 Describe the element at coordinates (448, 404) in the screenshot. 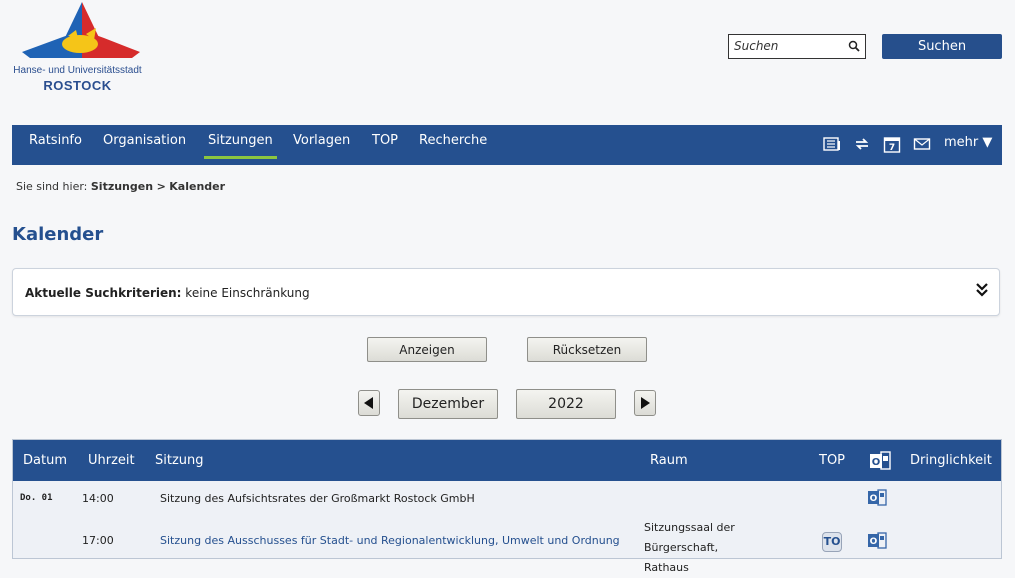

I see `month-select: Dezember` at that location.